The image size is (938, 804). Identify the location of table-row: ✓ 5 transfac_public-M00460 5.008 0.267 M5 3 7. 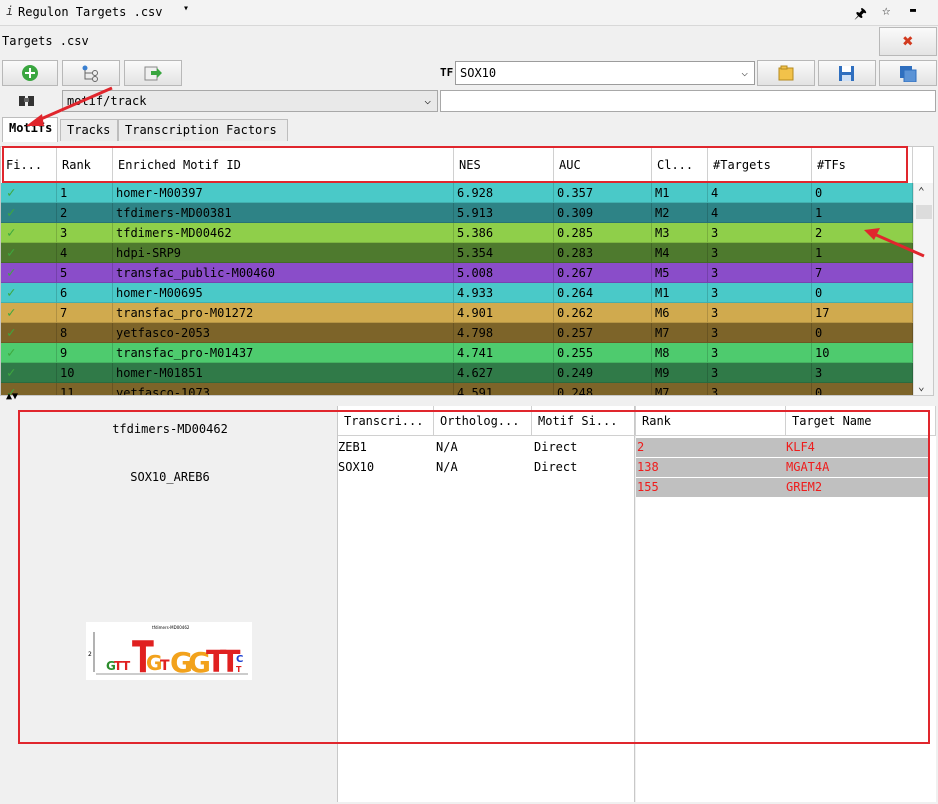
(457, 273).